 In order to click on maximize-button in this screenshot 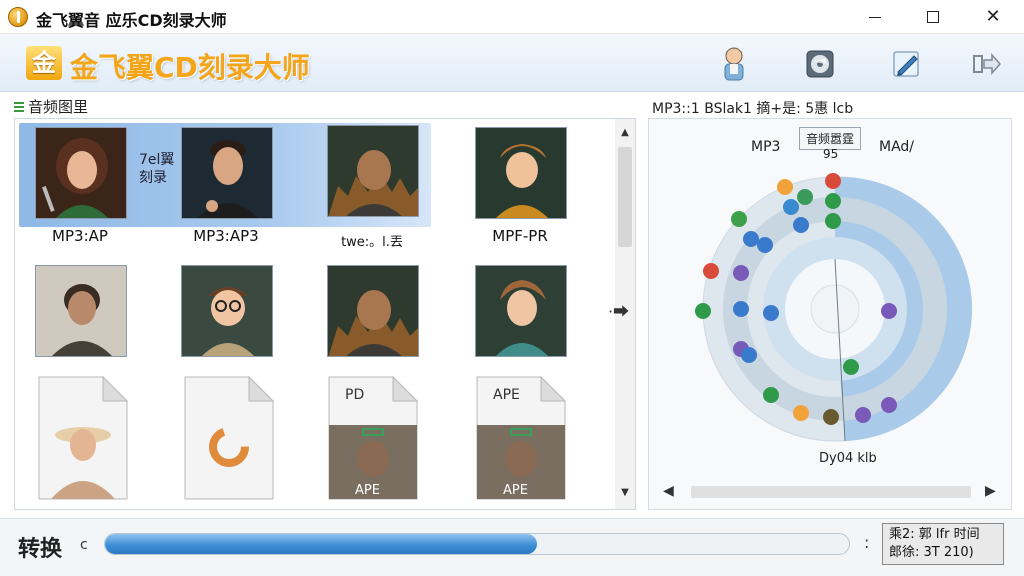, I will do `click(933, 17)`.